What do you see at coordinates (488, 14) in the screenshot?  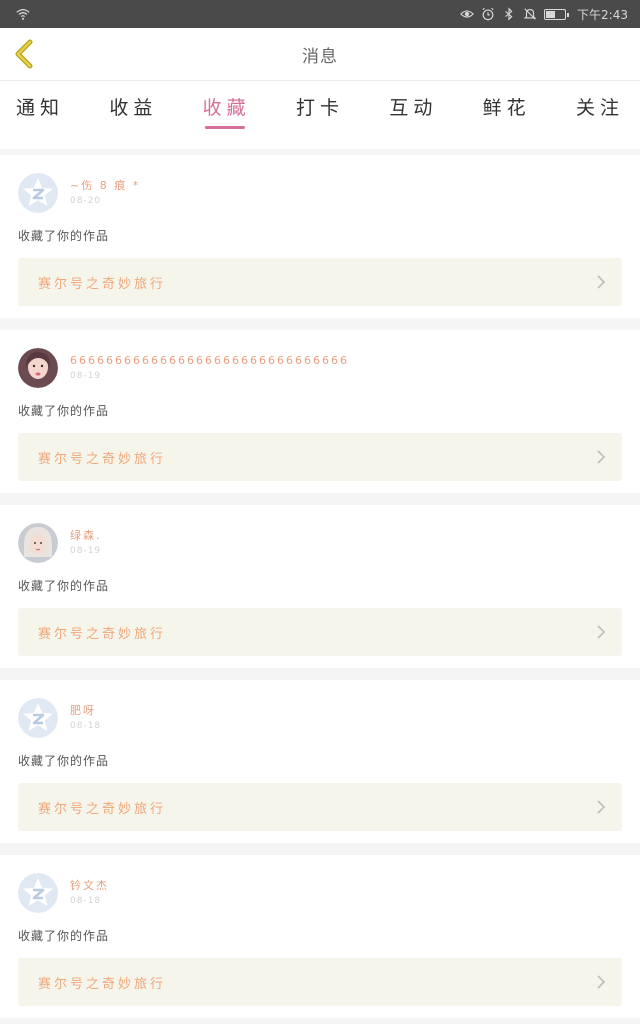 I see `alarm-icon` at bounding box center [488, 14].